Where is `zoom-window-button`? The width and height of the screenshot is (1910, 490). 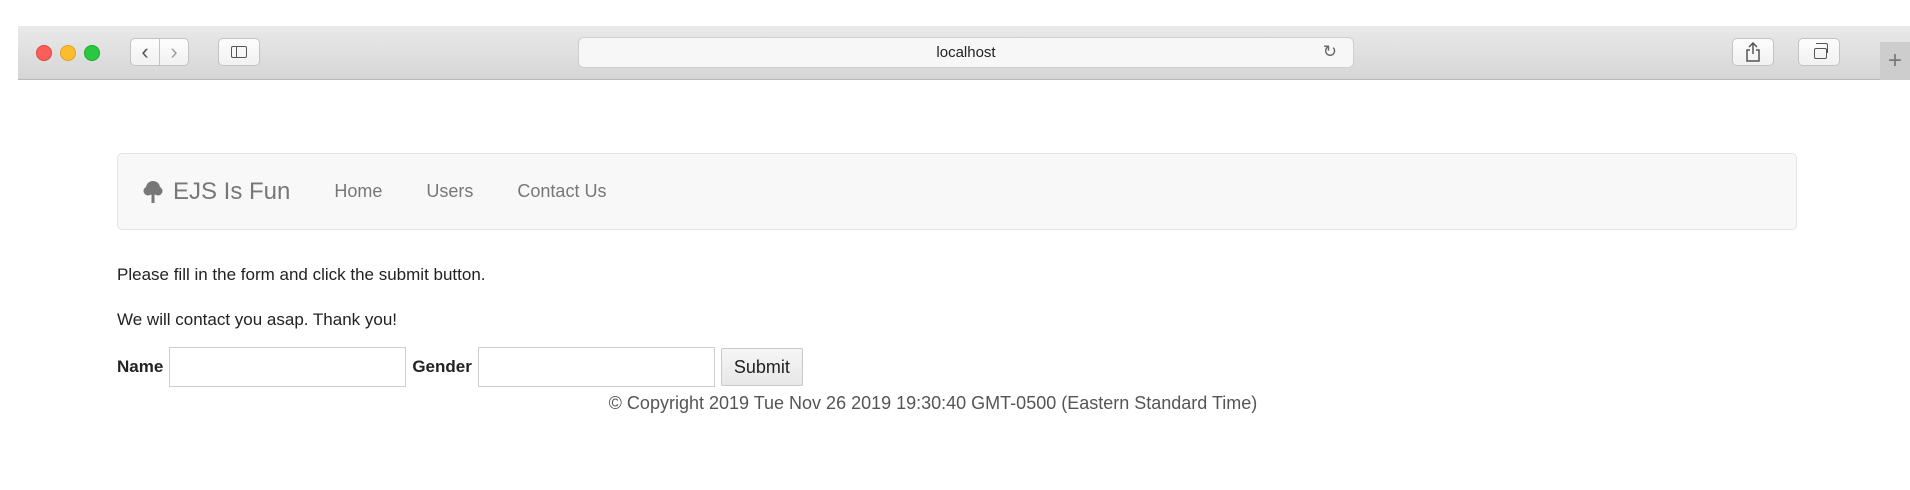 zoom-window-button is located at coordinates (92, 53).